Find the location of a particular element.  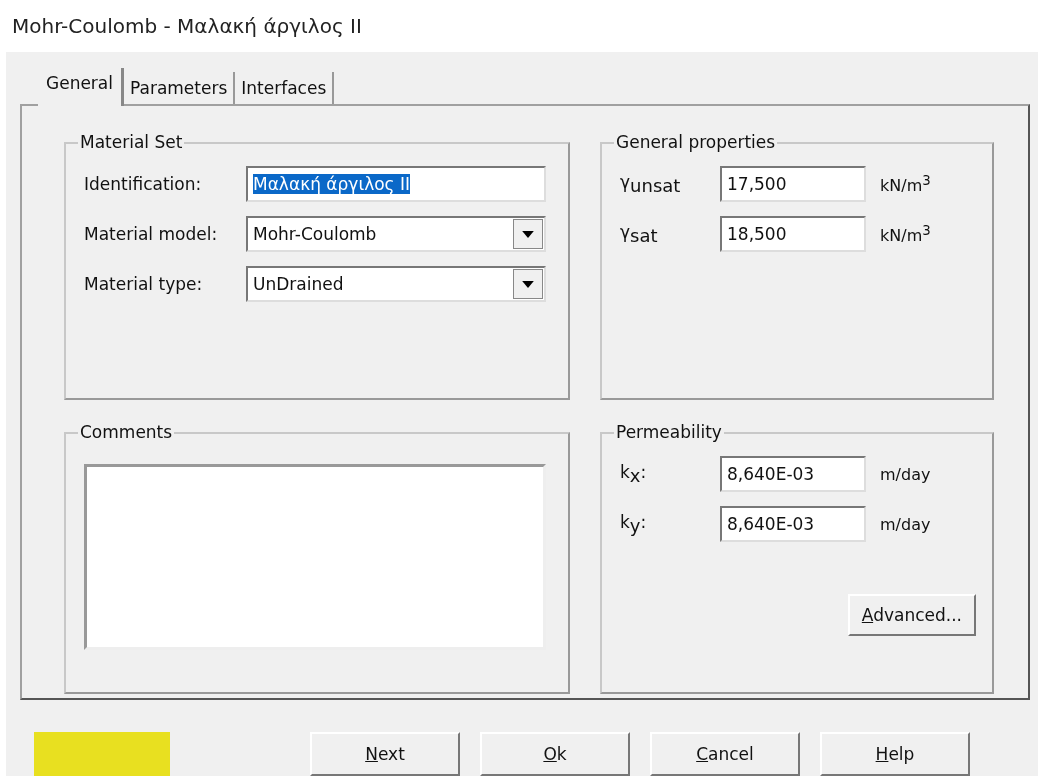

dialog-button: Ok is located at coordinates (555, 754).